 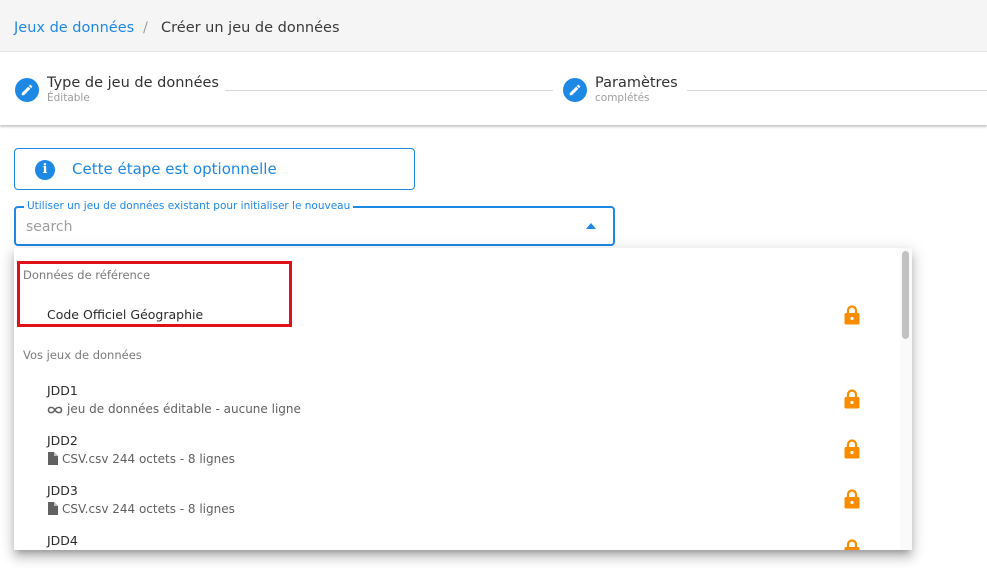 I want to click on scrollbar-thumb, so click(x=905, y=295).